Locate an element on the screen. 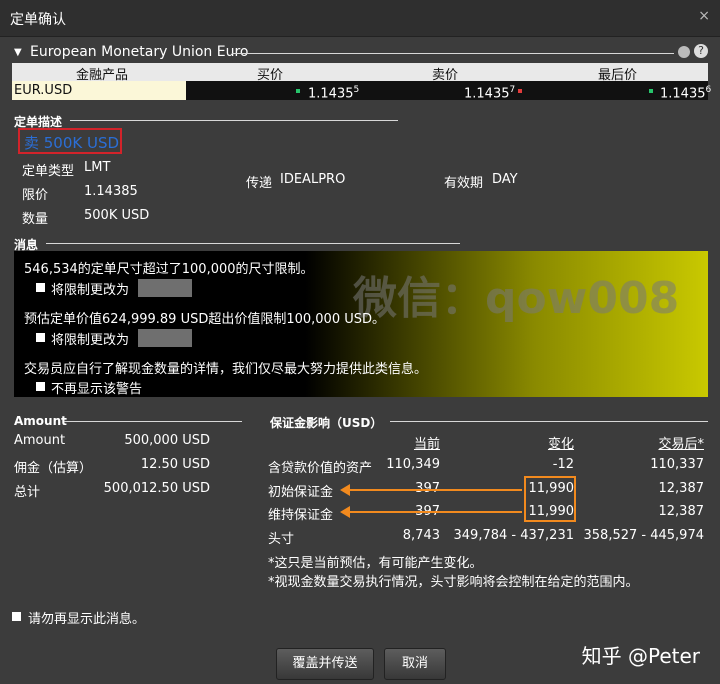 This screenshot has width=720, height=684. no-warning-checkbox is located at coordinates (40, 386).